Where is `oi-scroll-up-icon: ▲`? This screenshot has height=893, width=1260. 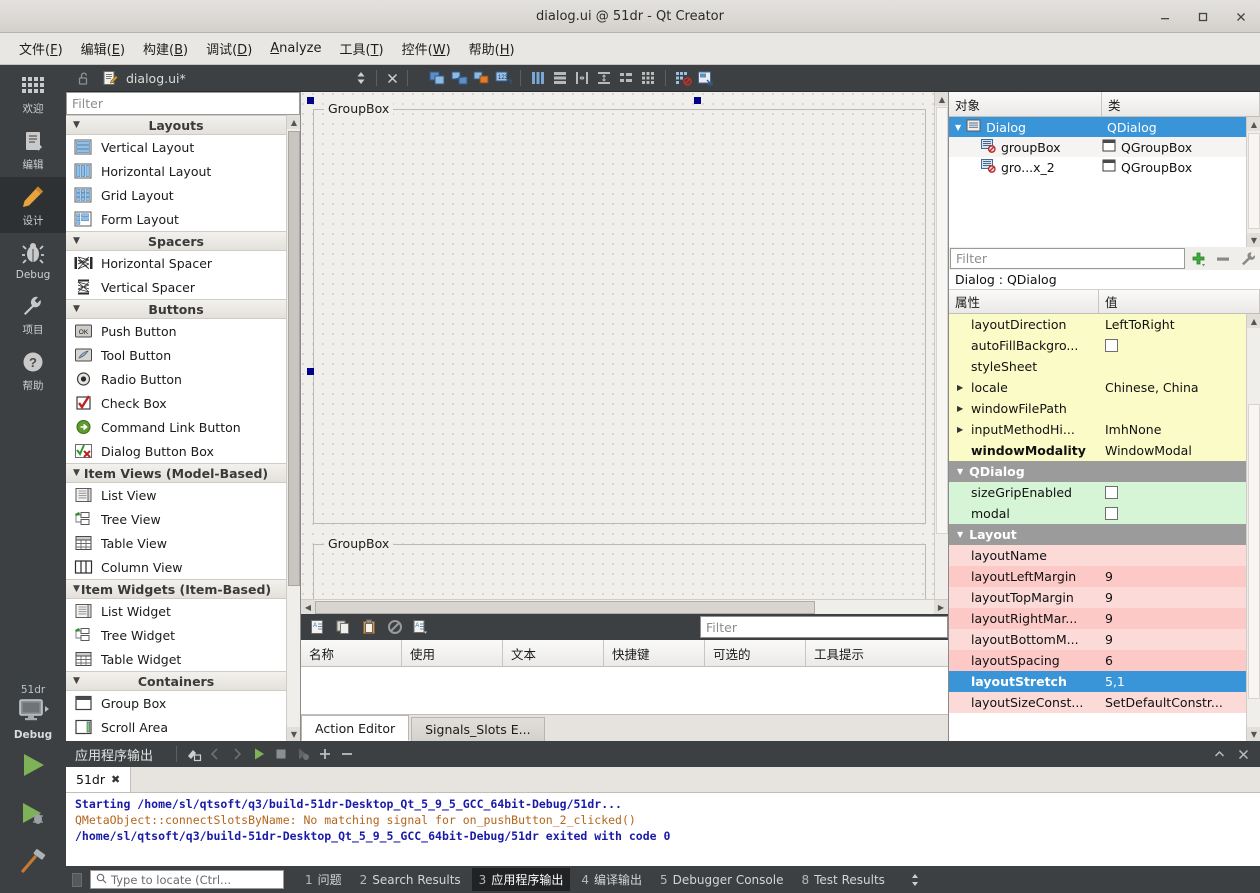 oi-scroll-up-icon: ▲ is located at coordinates (1253, 124).